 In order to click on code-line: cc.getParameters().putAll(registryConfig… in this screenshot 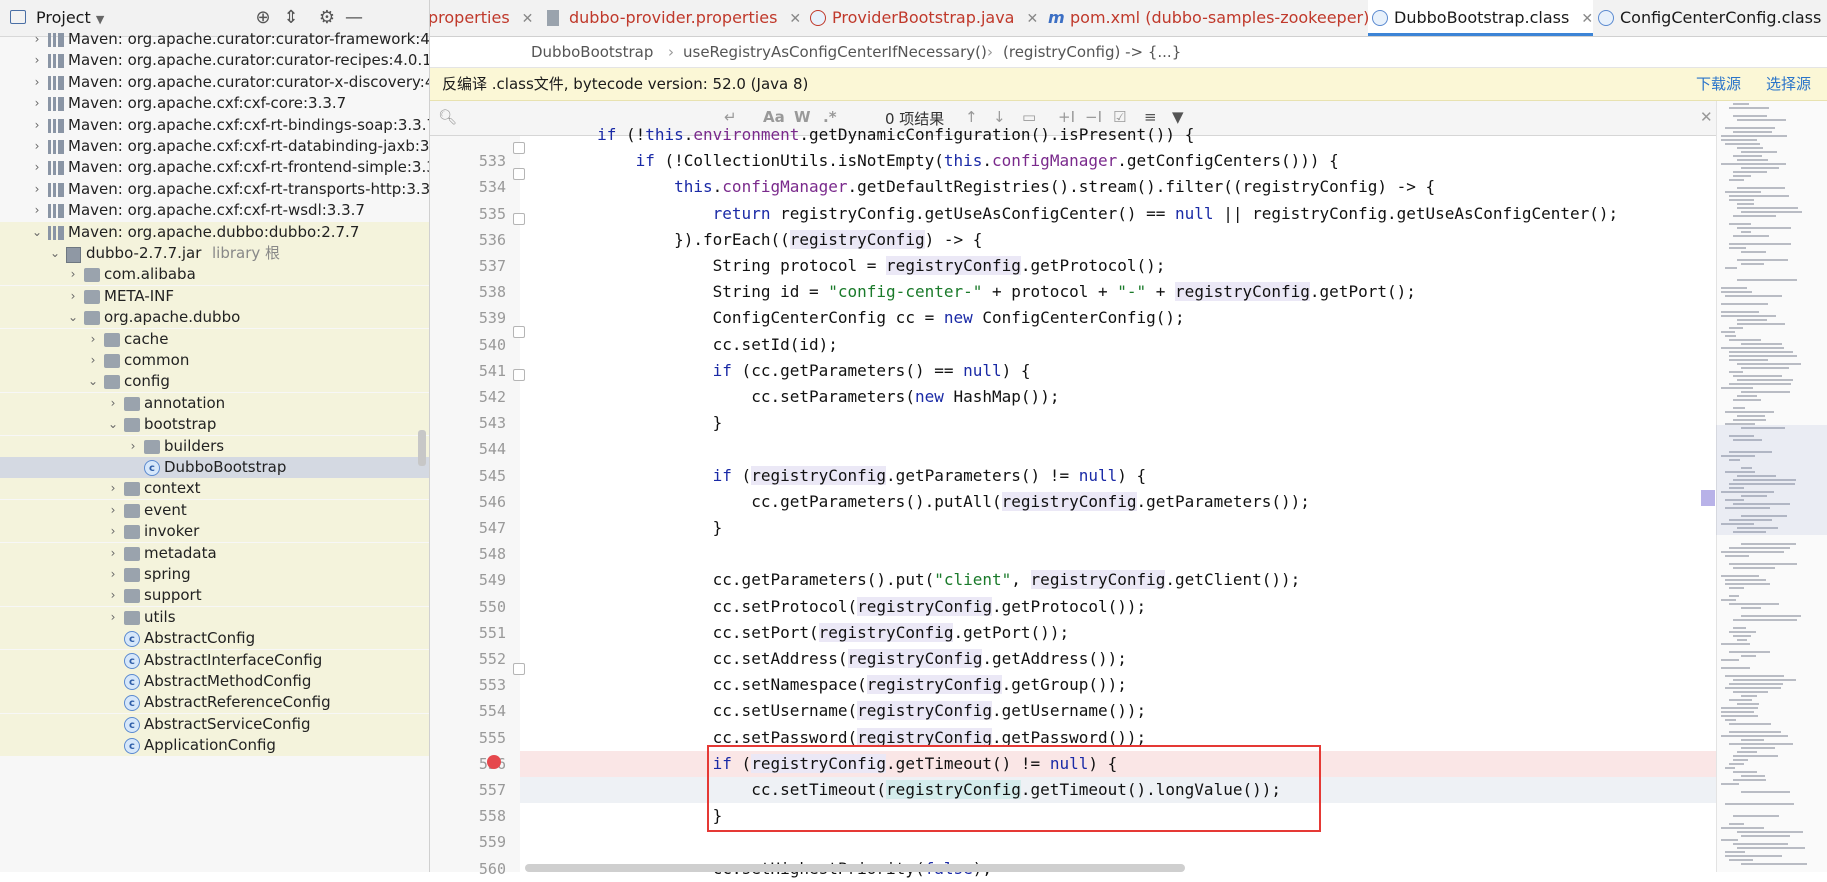, I will do `click(1118, 502)`.